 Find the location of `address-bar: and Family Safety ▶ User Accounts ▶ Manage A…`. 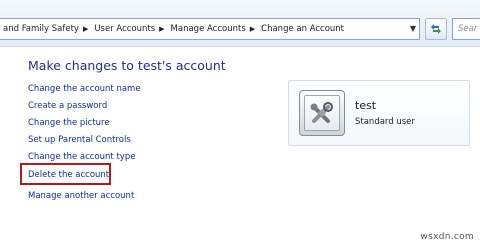

address-bar: and Family Safety ▶ User Accounts ▶ Manage A… is located at coordinates (210, 29).